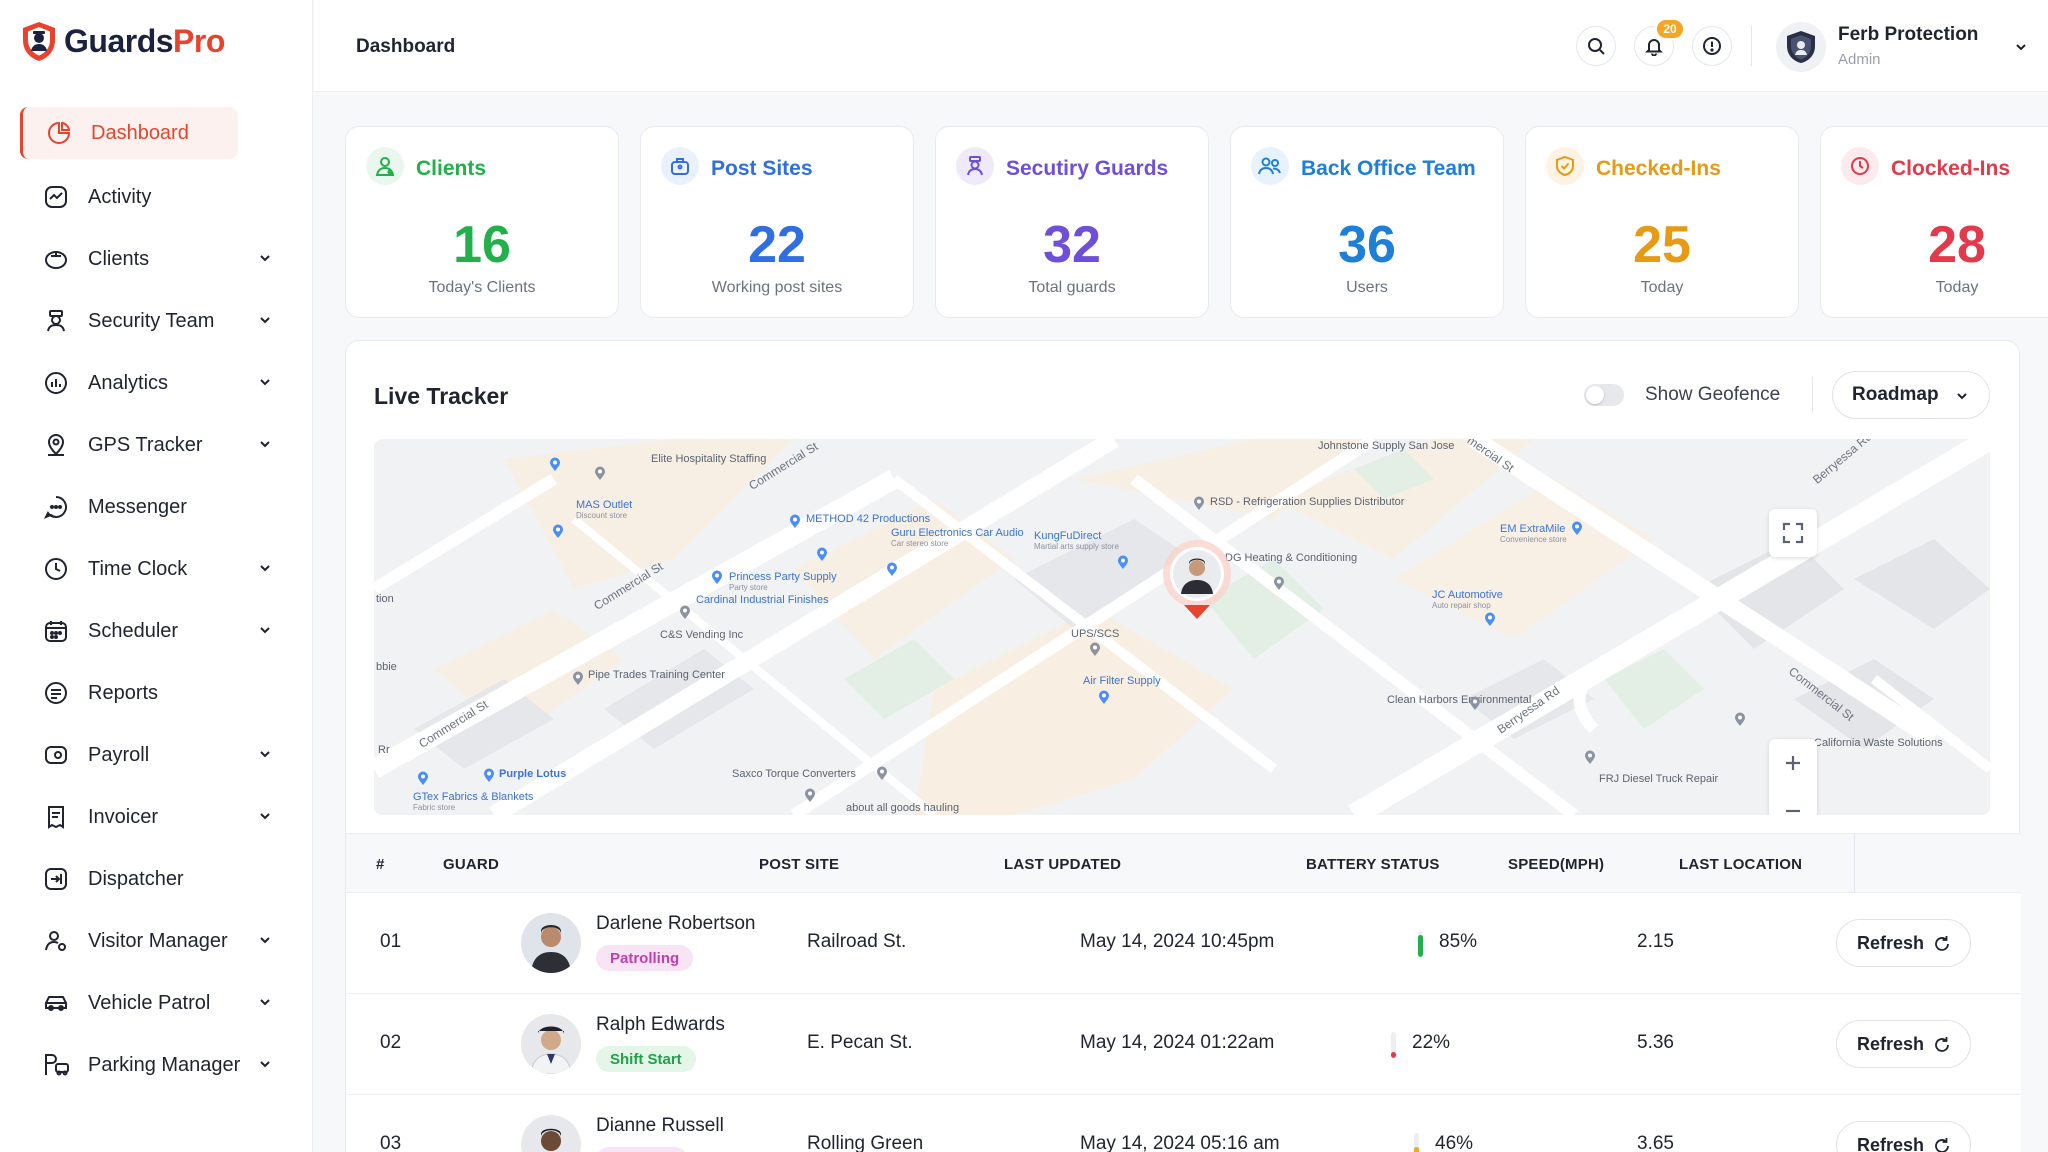 Image resolution: width=2048 pixels, height=1152 pixels. What do you see at coordinates (1854, 864) in the screenshot?
I see `divider` at bounding box center [1854, 864].